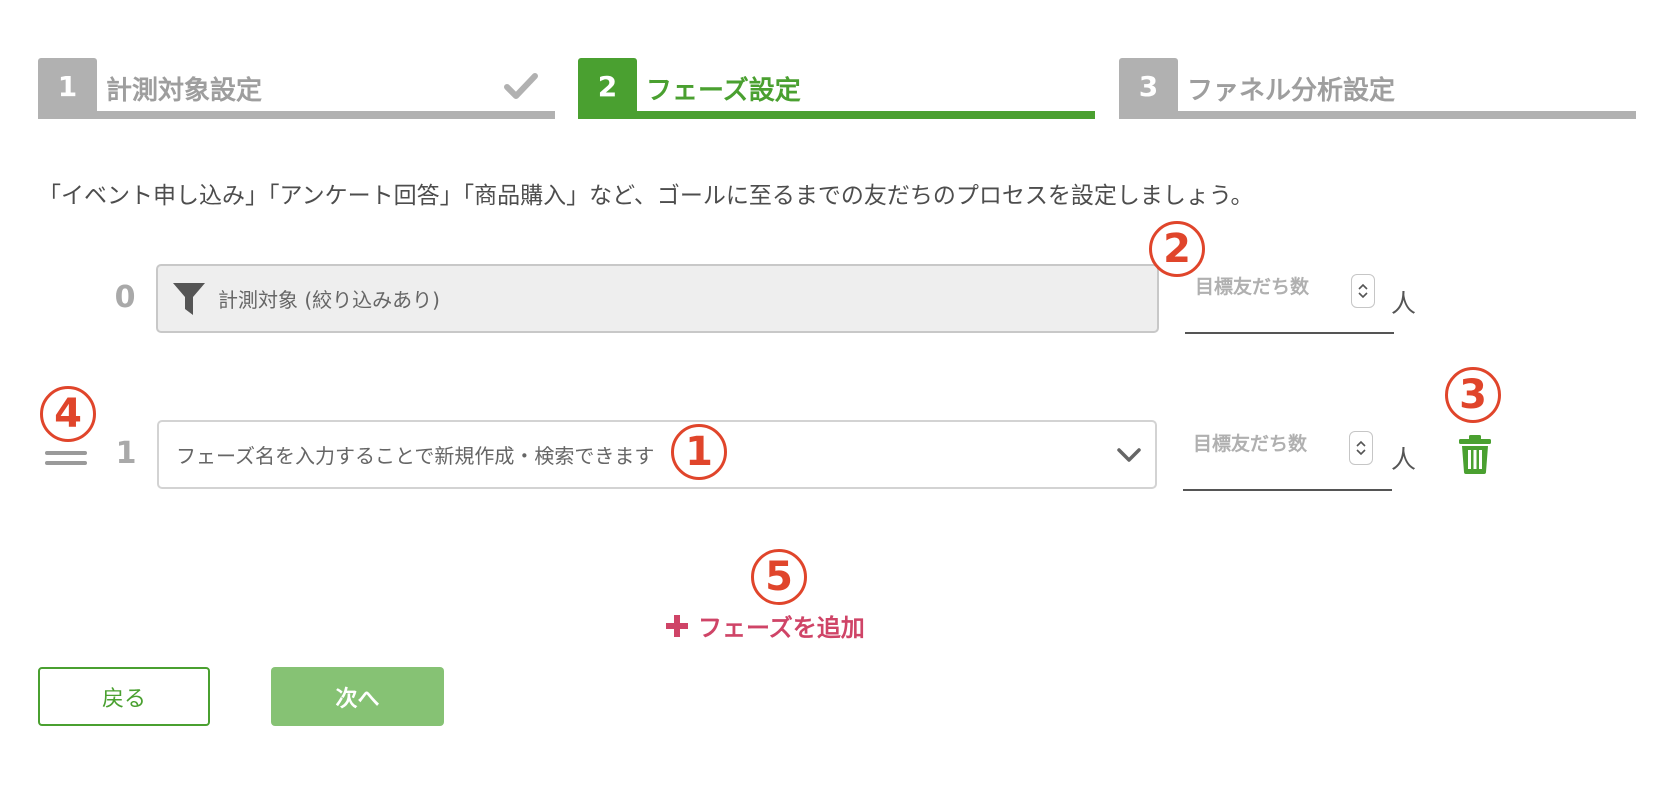 Image resolution: width=1680 pixels, height=800 pixels. I want to click on step-1-number: 1, so click(67, 88).